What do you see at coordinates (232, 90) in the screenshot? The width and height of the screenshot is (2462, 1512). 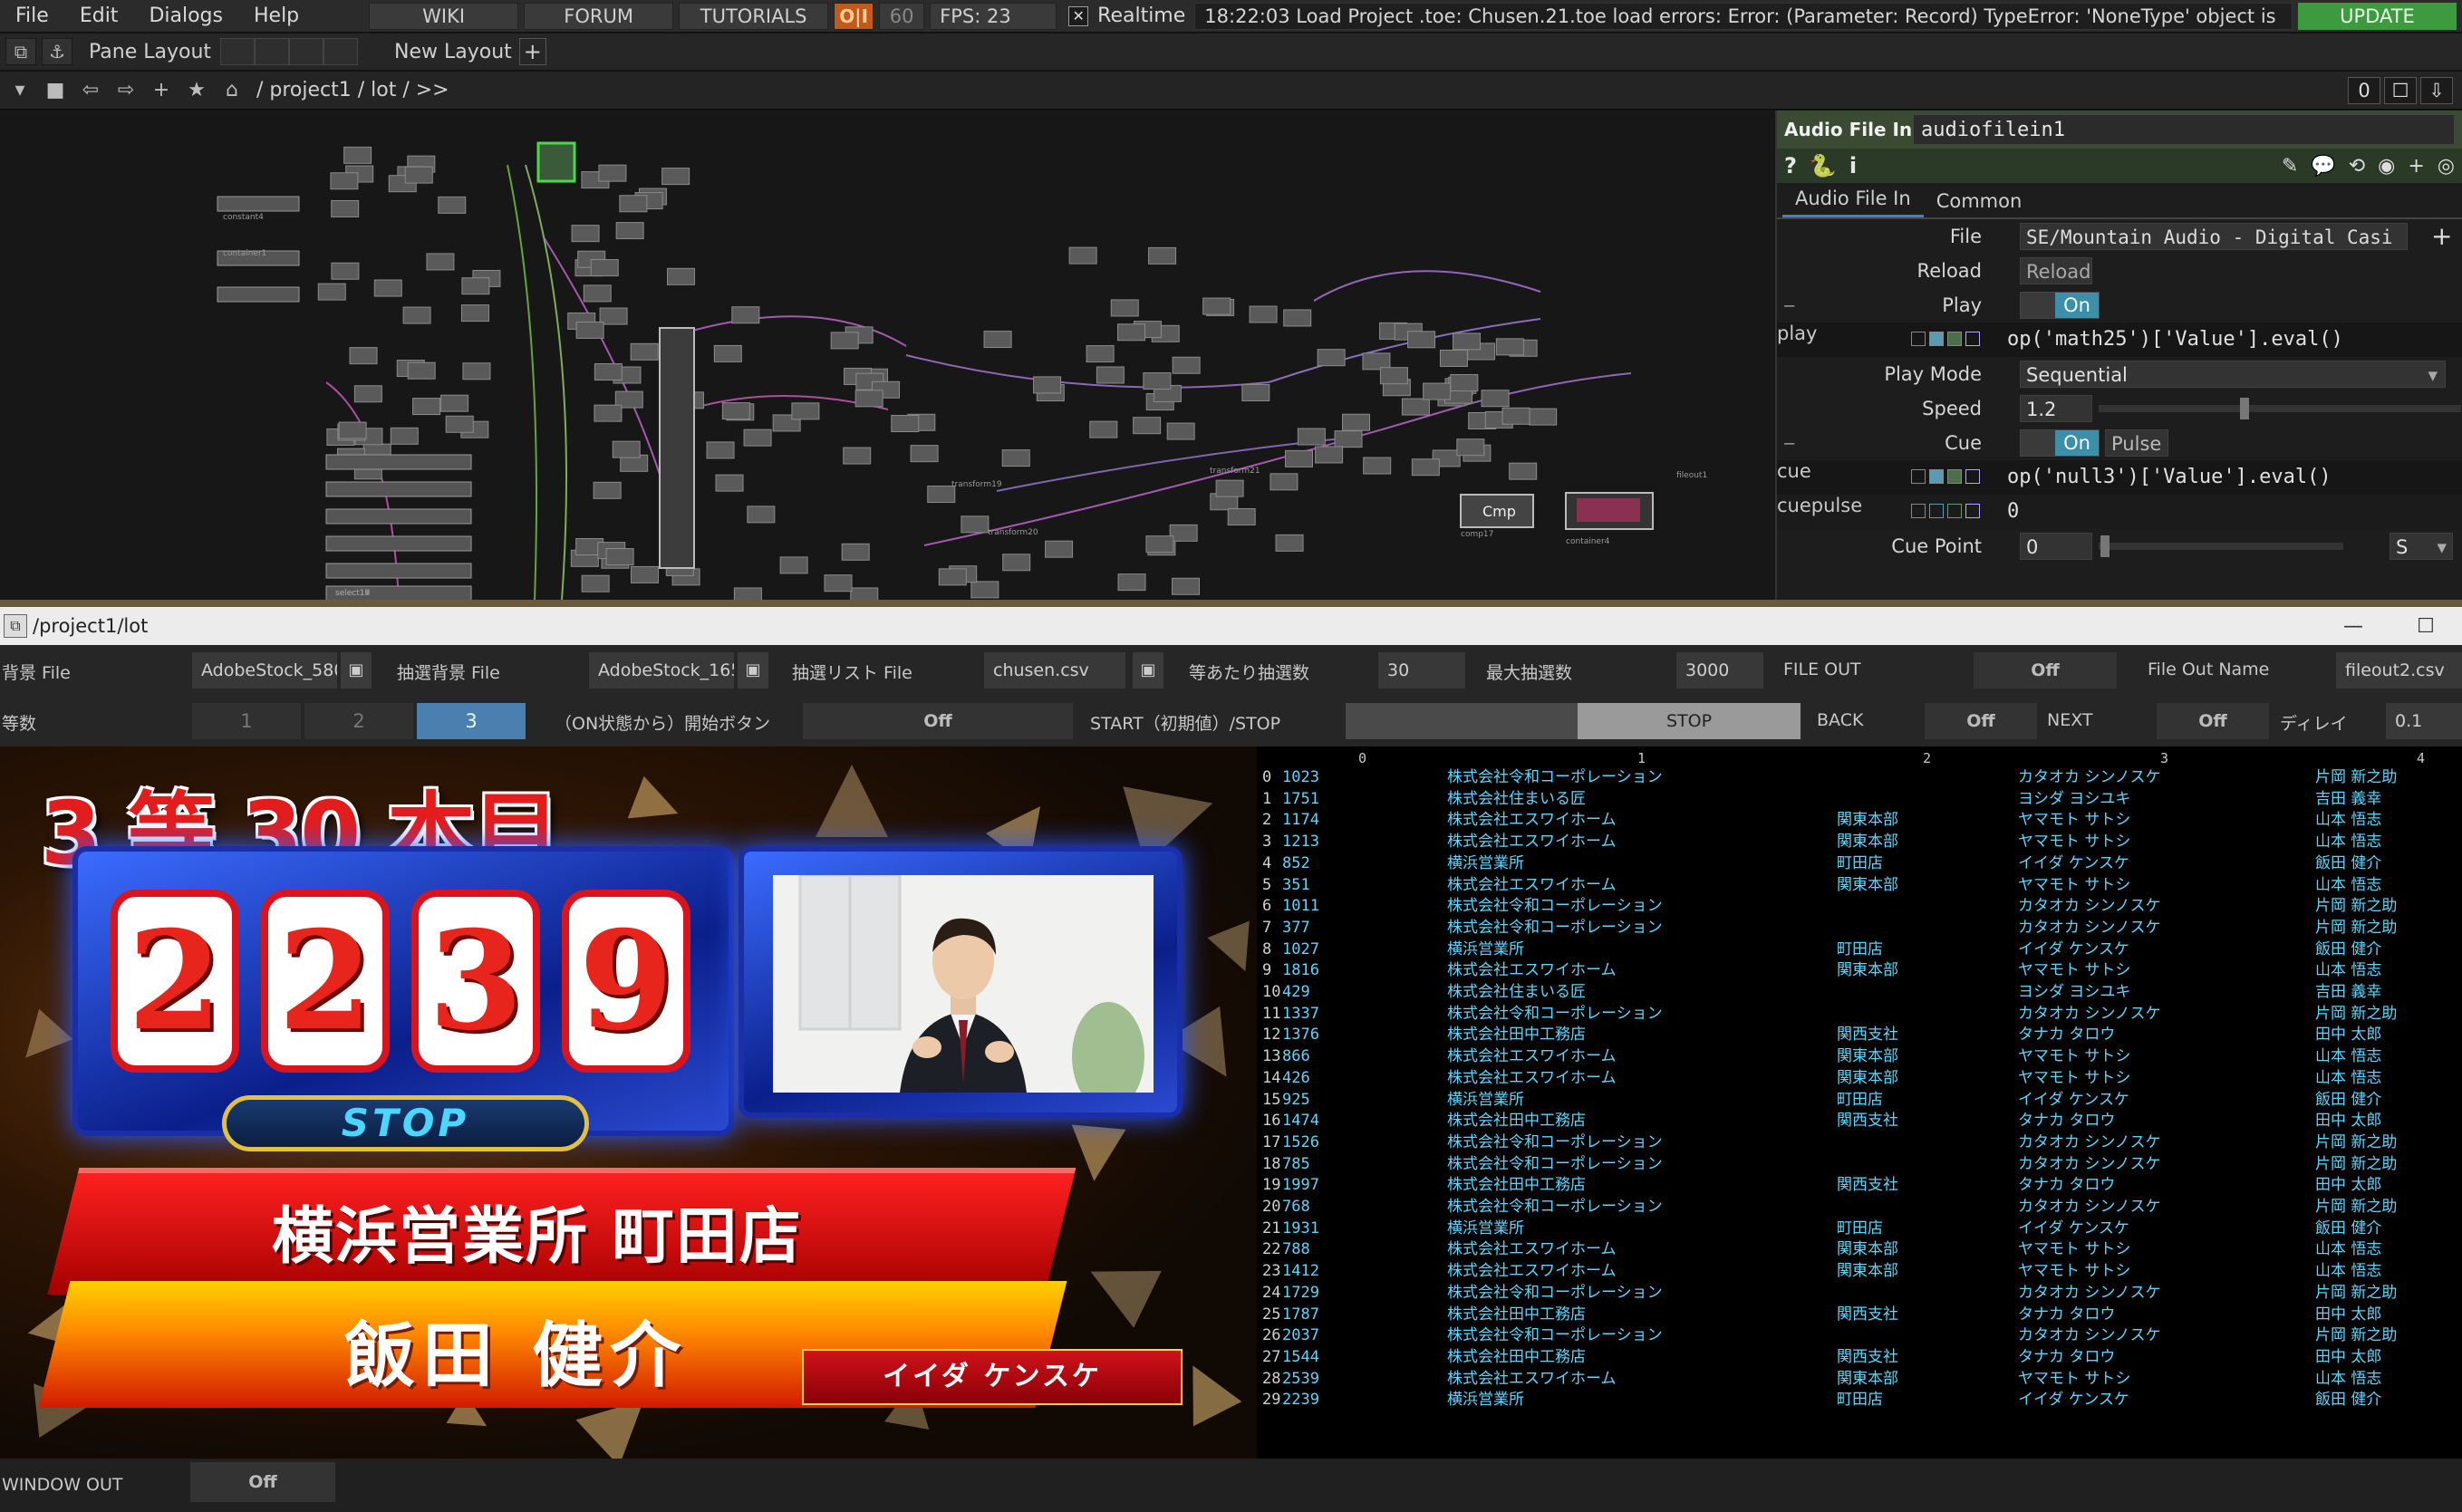 I see `home-icon: ⌂` at bounding box center [232, 90].